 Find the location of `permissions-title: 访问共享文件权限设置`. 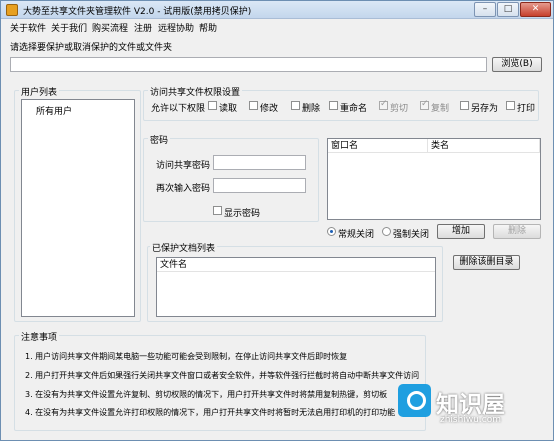

permissions-title: 访问共享文件权限设置 is located at coordinates (195, 91).